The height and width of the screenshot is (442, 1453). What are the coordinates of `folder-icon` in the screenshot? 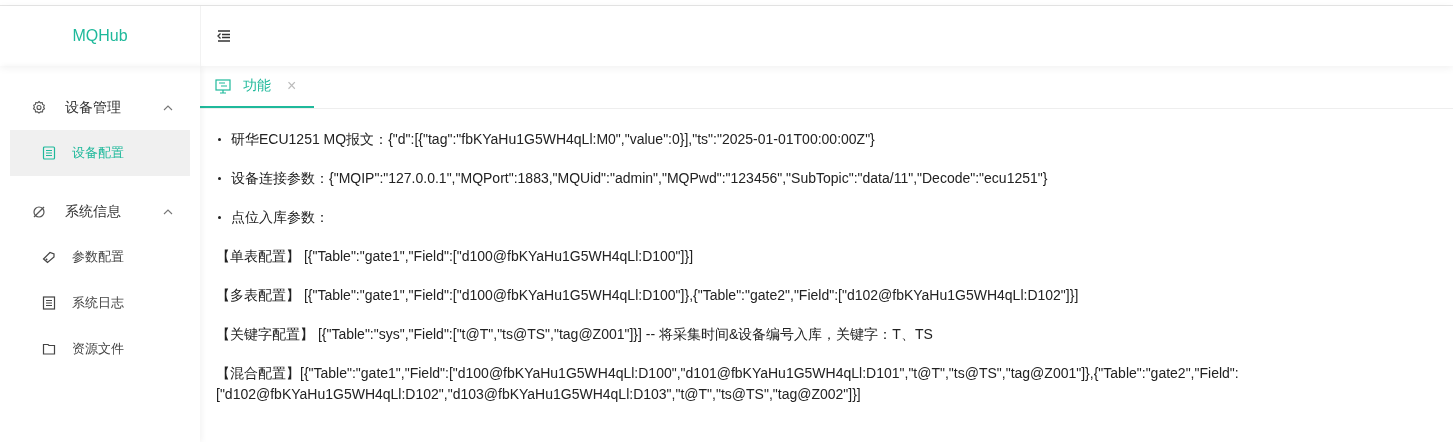 It's located at (49, 349).